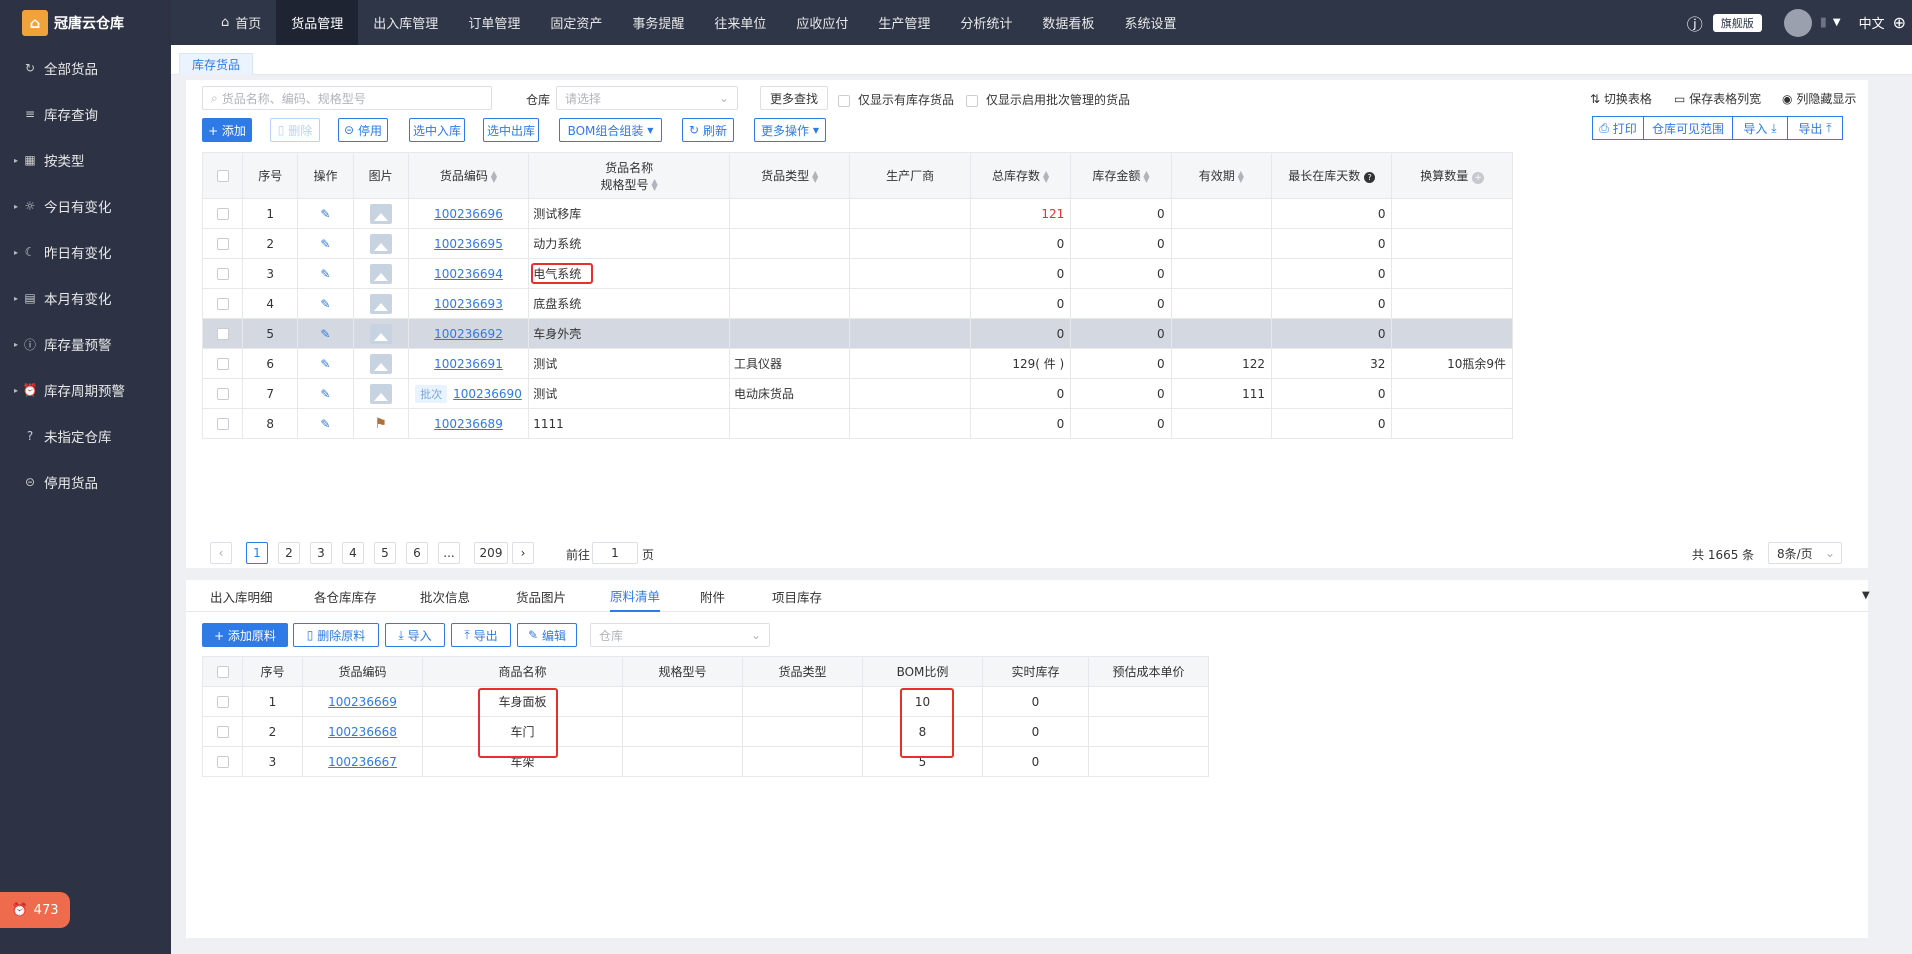 Image resolution: width=1912 pixels, height=954 pixels. Describe the element at coordinates (705, 731) in the screenshot. I see `bom-table-row: 2 100236668 车门 8 0` at that location.